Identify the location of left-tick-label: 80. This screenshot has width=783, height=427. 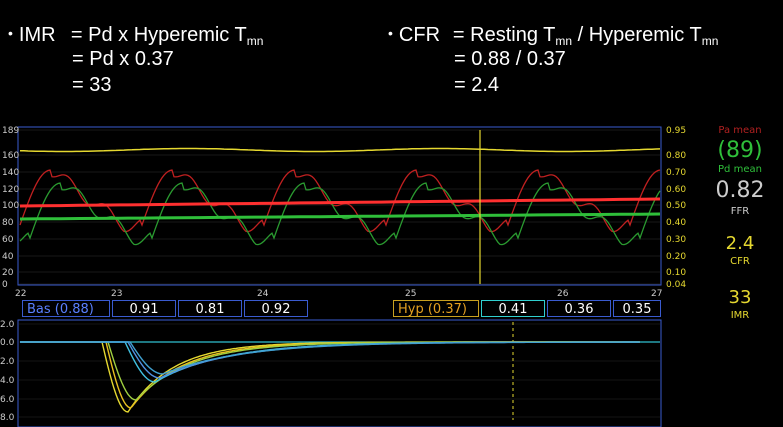
(8, 223).